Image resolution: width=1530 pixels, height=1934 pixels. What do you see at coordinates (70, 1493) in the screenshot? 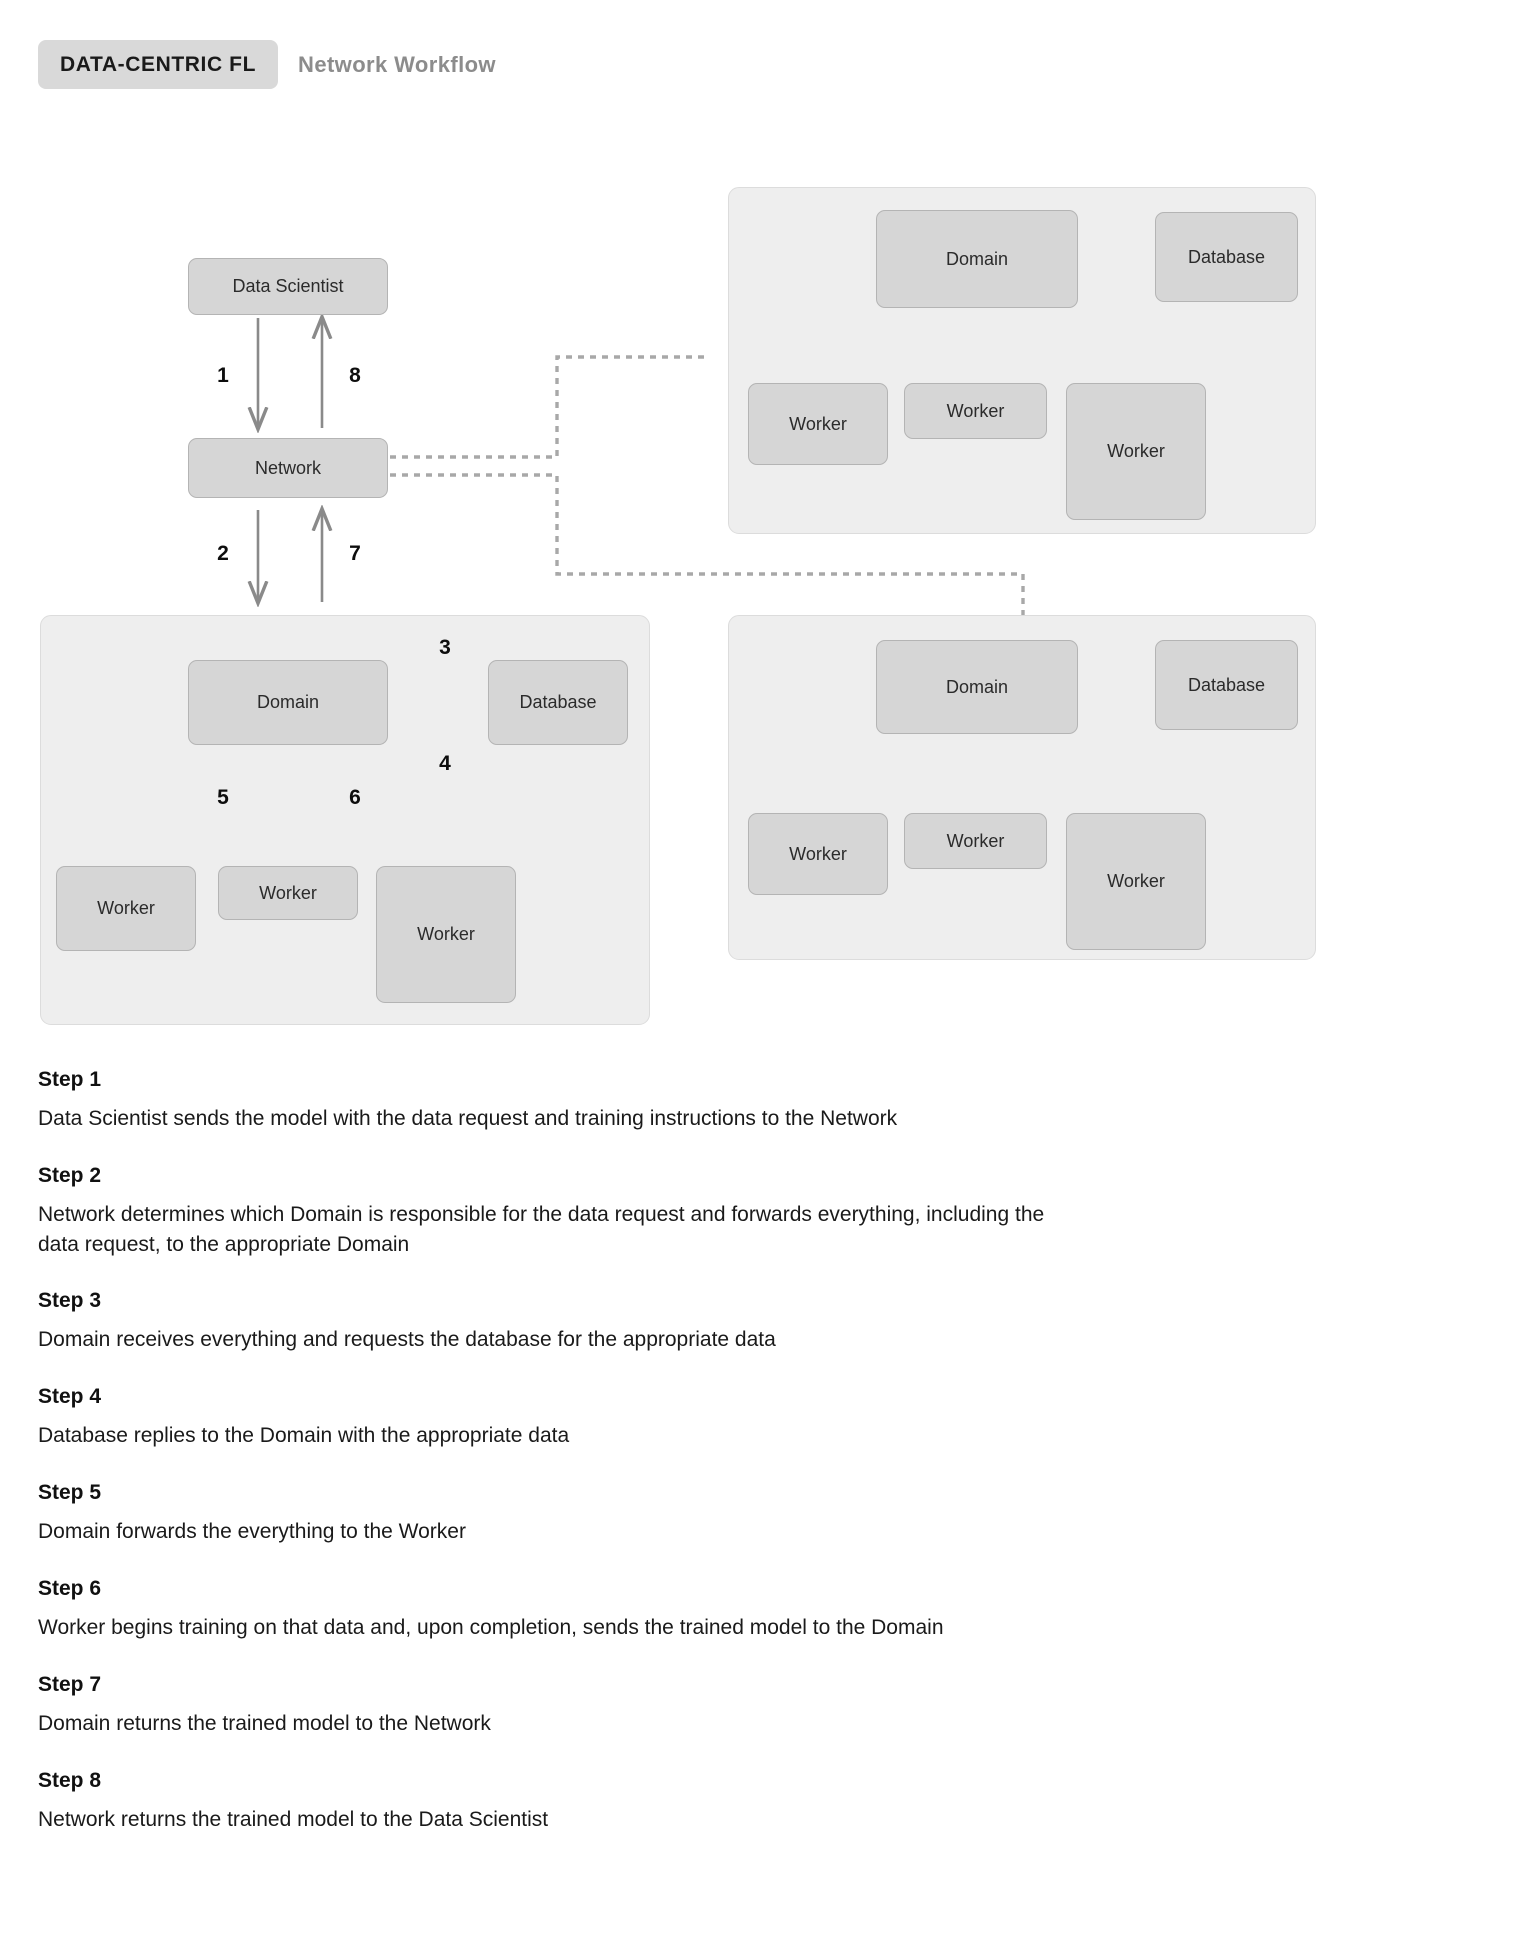
I see `step-title: Step 5` at bounding box center [70, 1493].